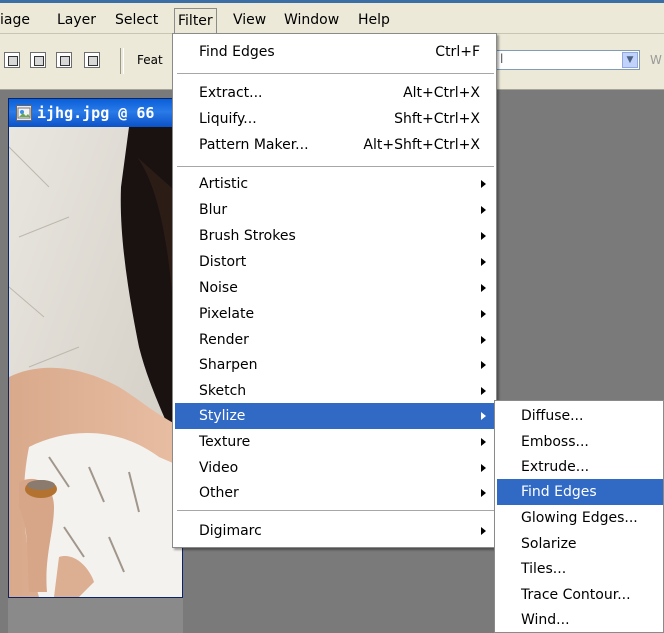  I want to click on menu-item-shortcut: Alt+Ctrl+X, so click(441, 93).